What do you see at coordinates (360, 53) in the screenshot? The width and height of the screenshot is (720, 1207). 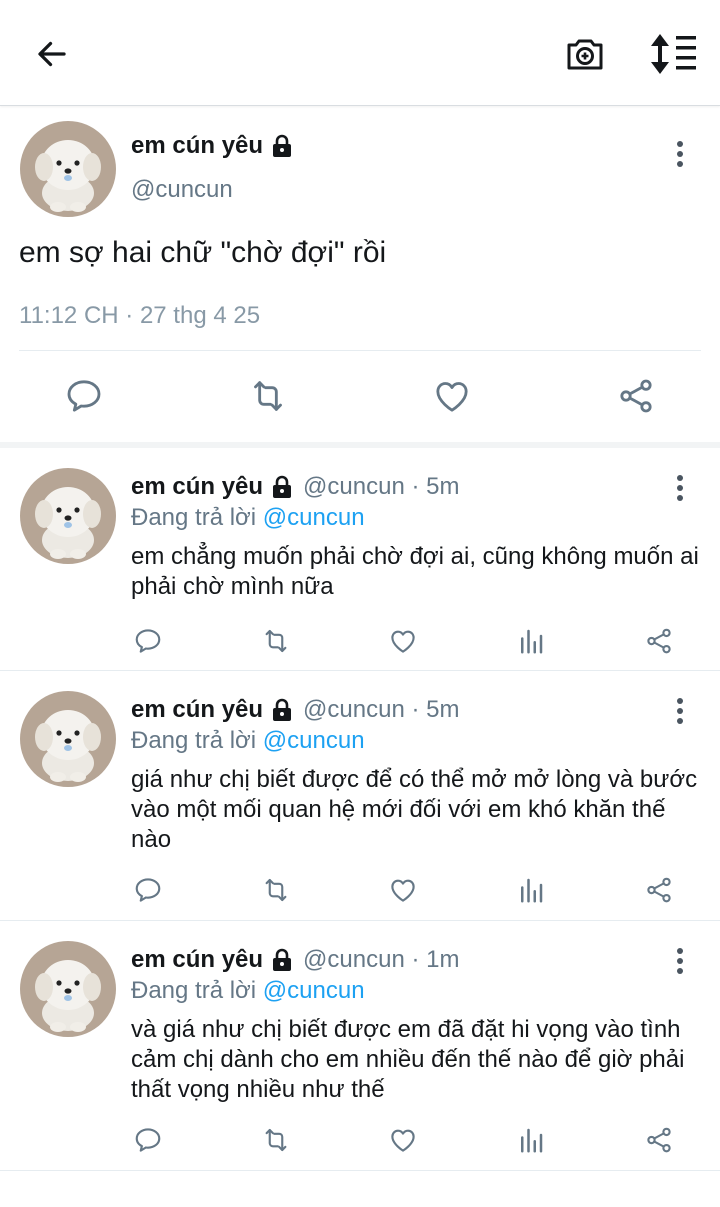 I see `top-bar` at bounding box center [360, 53].